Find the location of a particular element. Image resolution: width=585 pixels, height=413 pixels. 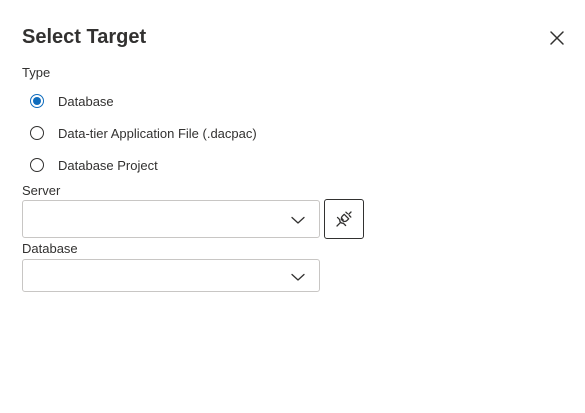

close-icon is located at coordinates (557, 38).